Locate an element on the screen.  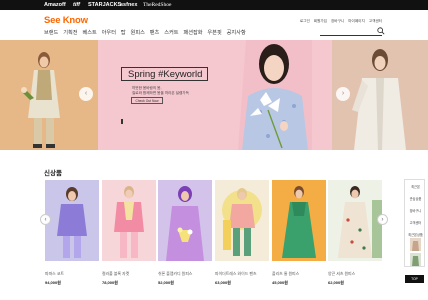
menu-item-best: 베스트 is located at coordinates (89, 32).